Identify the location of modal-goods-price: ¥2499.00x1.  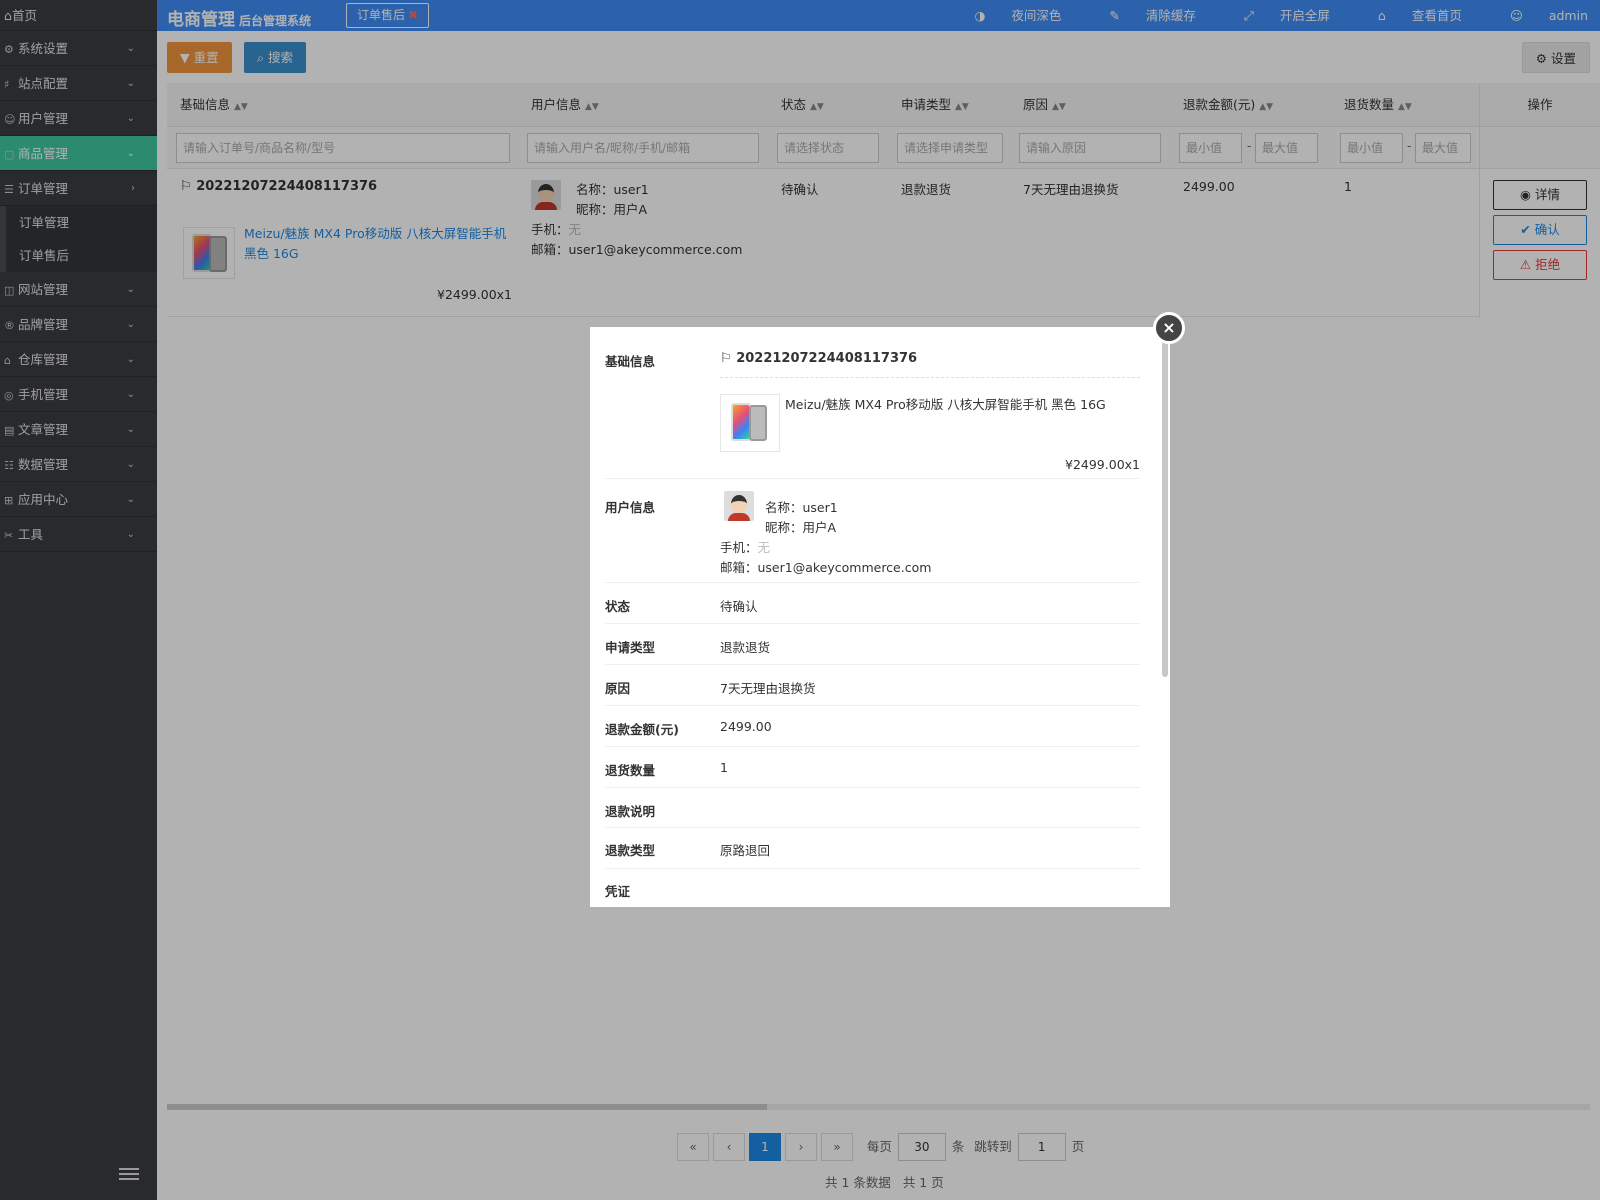
(1102, 464).